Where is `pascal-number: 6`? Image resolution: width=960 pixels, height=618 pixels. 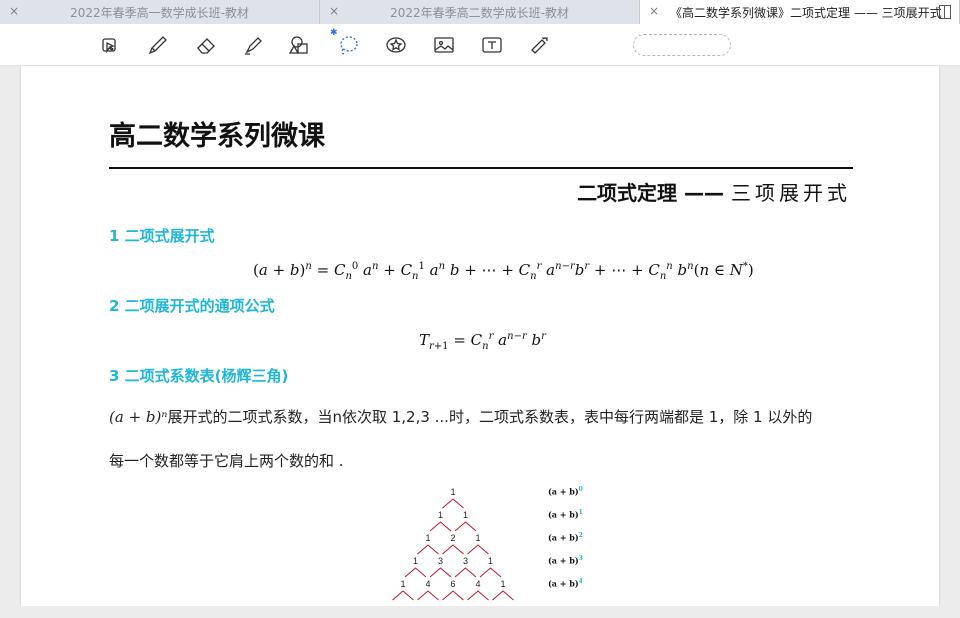 pascal-number: 6 is located at coordinates (452, 584).